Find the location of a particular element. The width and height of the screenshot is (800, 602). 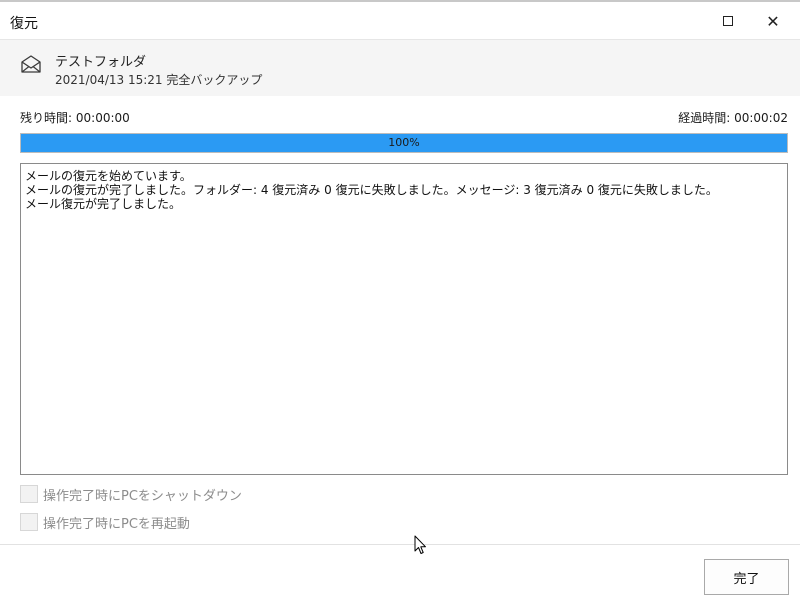

log-line: メールの復元を始めています。 is located at coordinates (108, 176).